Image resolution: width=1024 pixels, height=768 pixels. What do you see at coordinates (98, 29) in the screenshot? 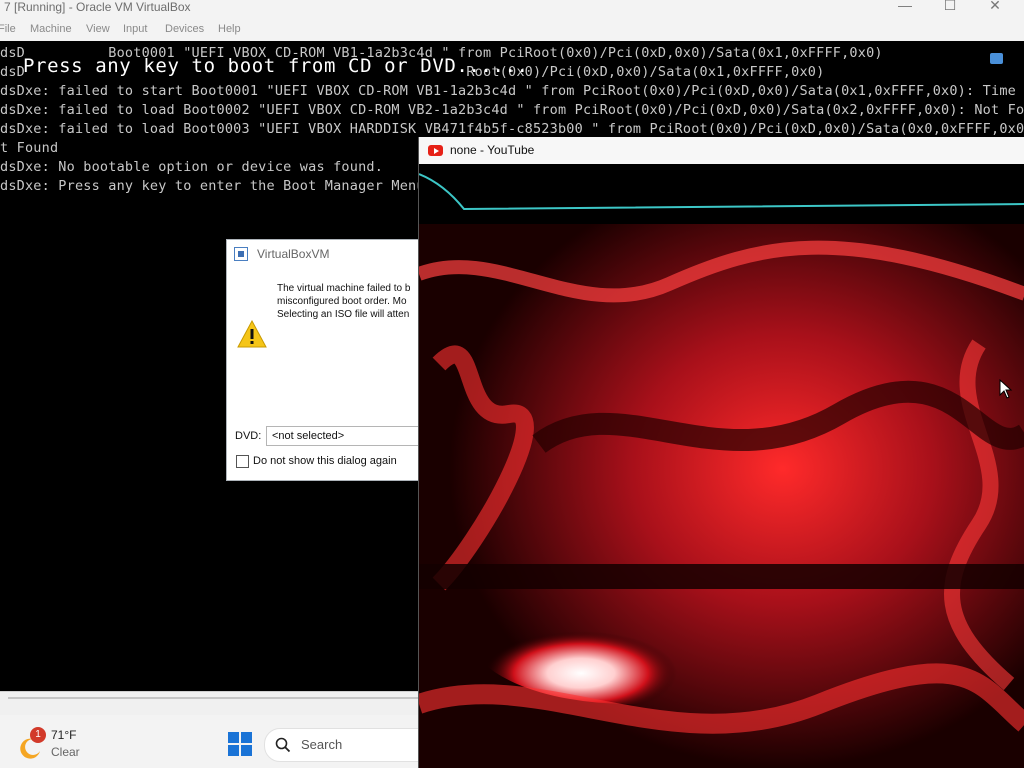
I see `menu-view: View` at bounding box center [98, 29].